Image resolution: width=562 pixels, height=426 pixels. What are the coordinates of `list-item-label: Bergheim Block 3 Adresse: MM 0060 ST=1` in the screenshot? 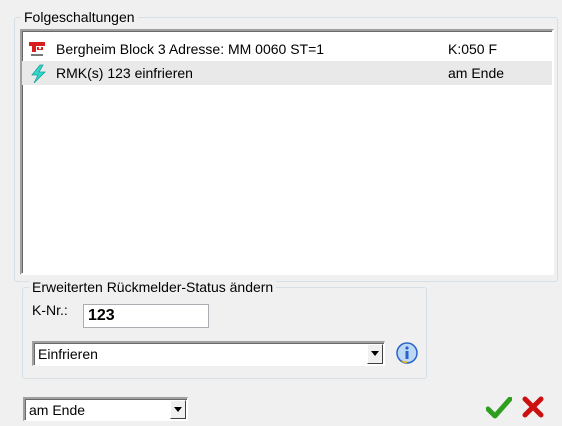 It's located at (190, 49).